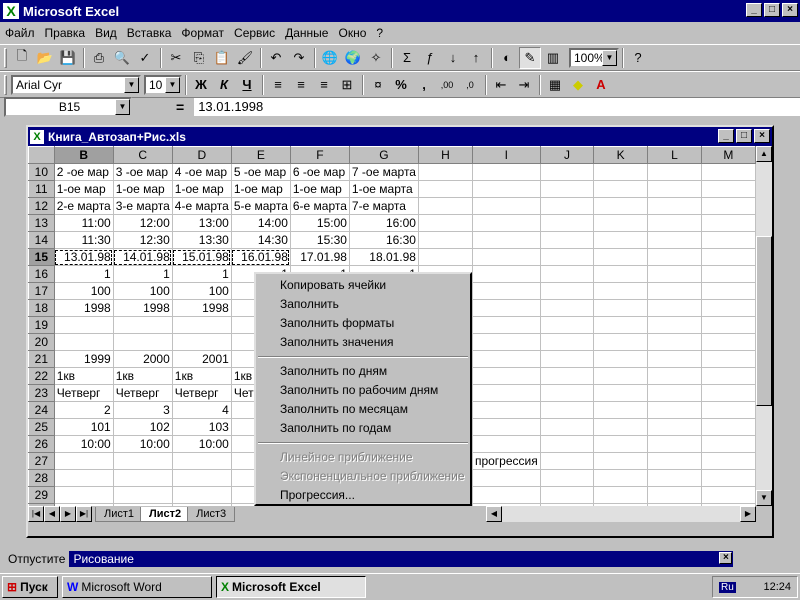 This screenshot has width=800, height=600. I want to click on cell: 2001, so click(201, 359).